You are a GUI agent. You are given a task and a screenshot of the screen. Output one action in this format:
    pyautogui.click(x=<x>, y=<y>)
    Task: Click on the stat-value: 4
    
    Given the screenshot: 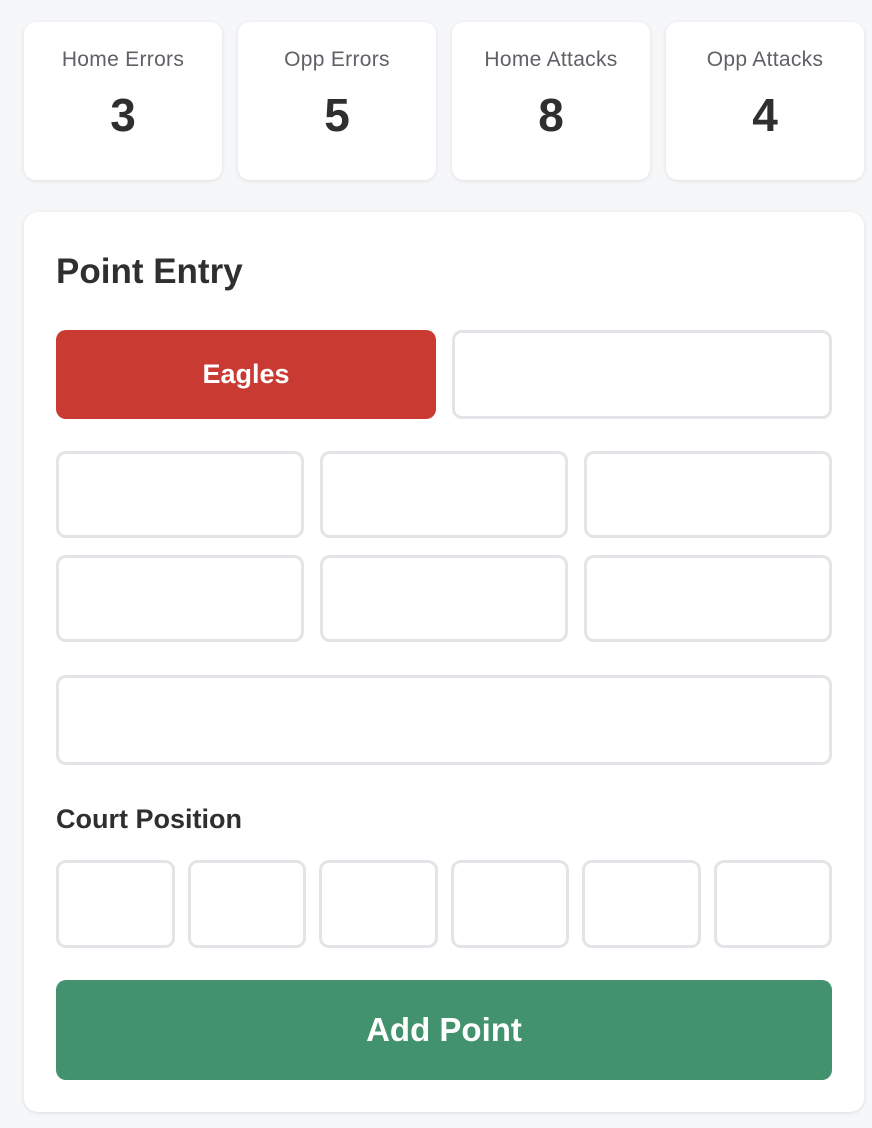 What is the action you would take?
    pyautogui.click(x=765, y=115)
    